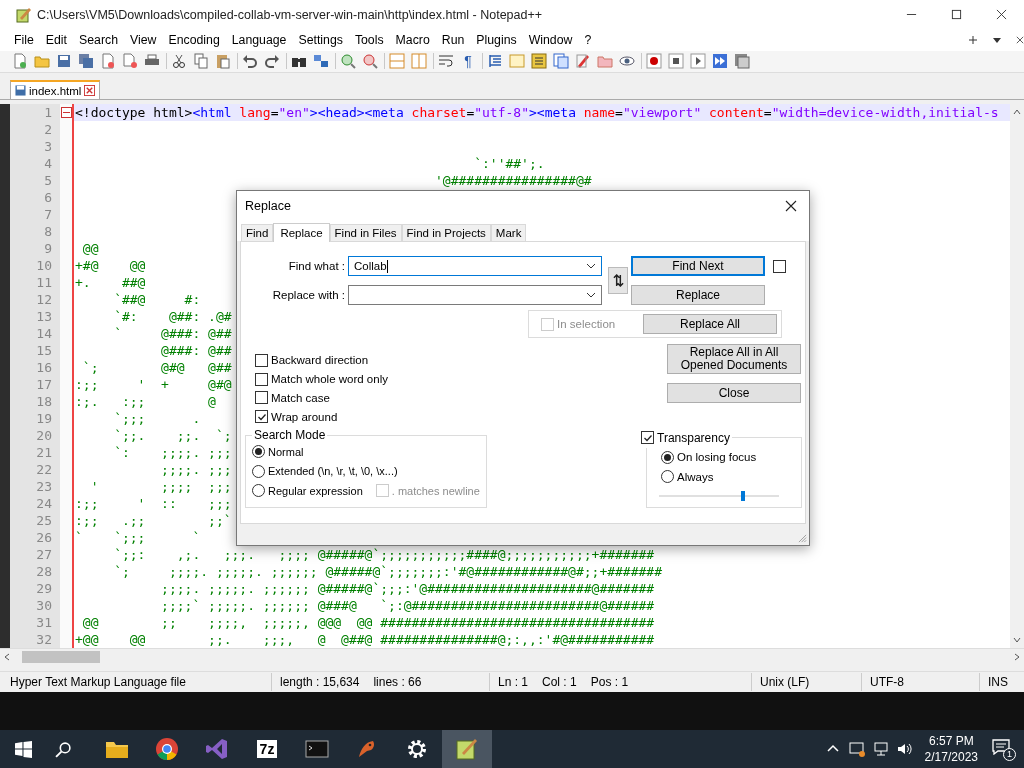 The height and width of the screenshot is (768, 1024). What do you see at coordinates (63, 749) in the screenshot?
I see `search-icon` at bounding box center [63, 749].